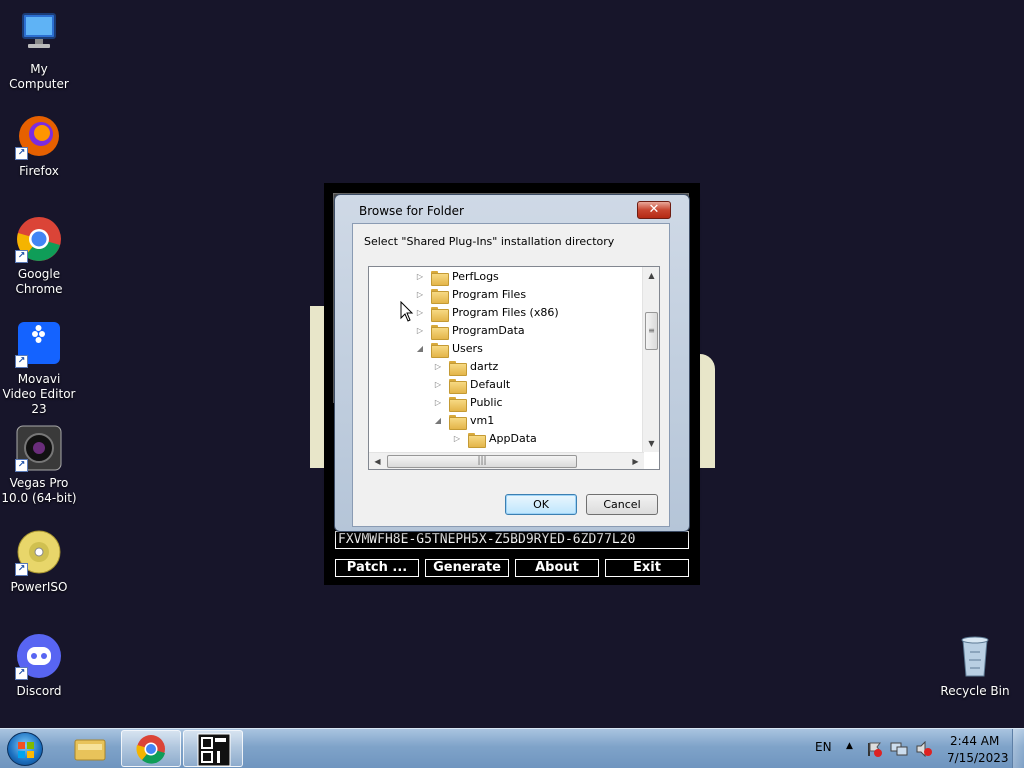 Image resolution: width=1024 pixels, height=768 pixels. What do you see at coordinates (541, 504) in the screenshot?
I see `ok-button: OK` at bounding box center [541, 504].